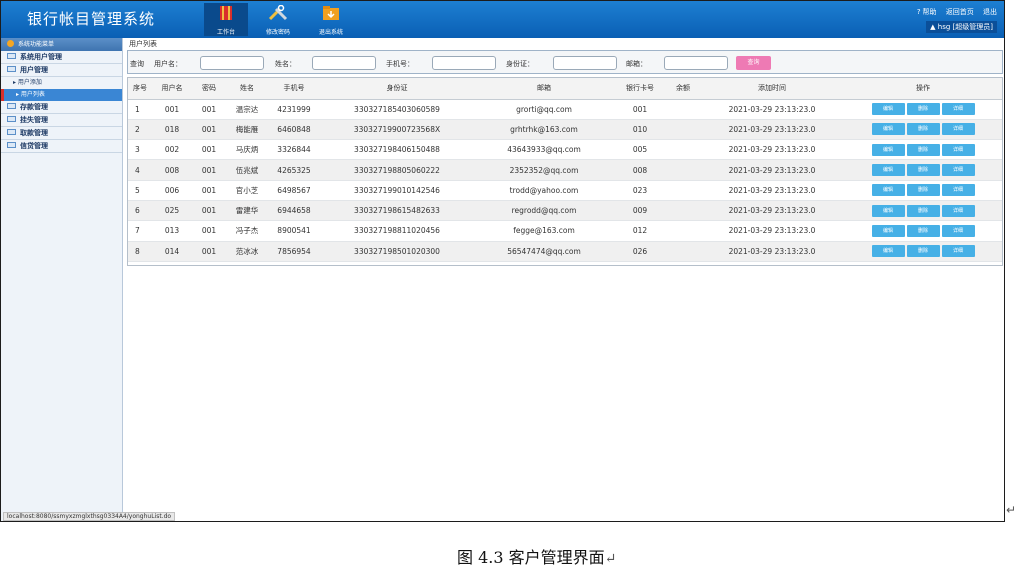 This screenshot has height=576, width=1015. I want to click on table-header-row: 序号 用户名 密码 姓名 手机号 身份证 邮箱 银行卡号 余额 添加时间 操作, so click(565, 89).